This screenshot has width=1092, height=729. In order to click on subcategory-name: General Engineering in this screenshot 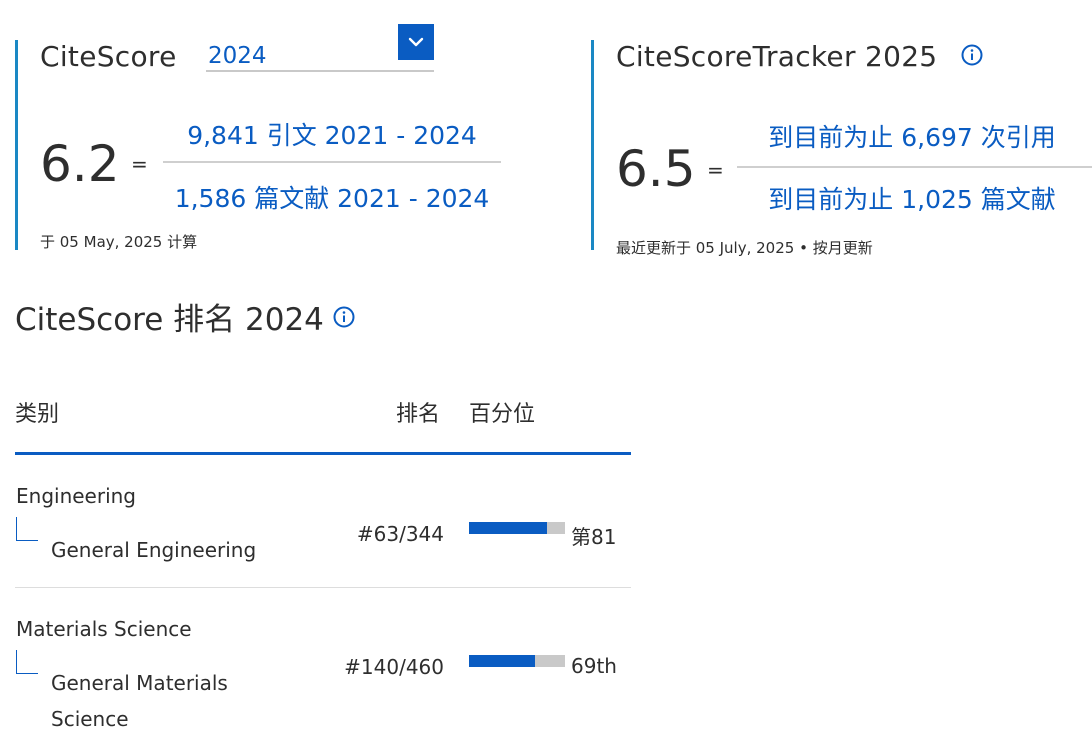, I will do `click(154, 550)`.